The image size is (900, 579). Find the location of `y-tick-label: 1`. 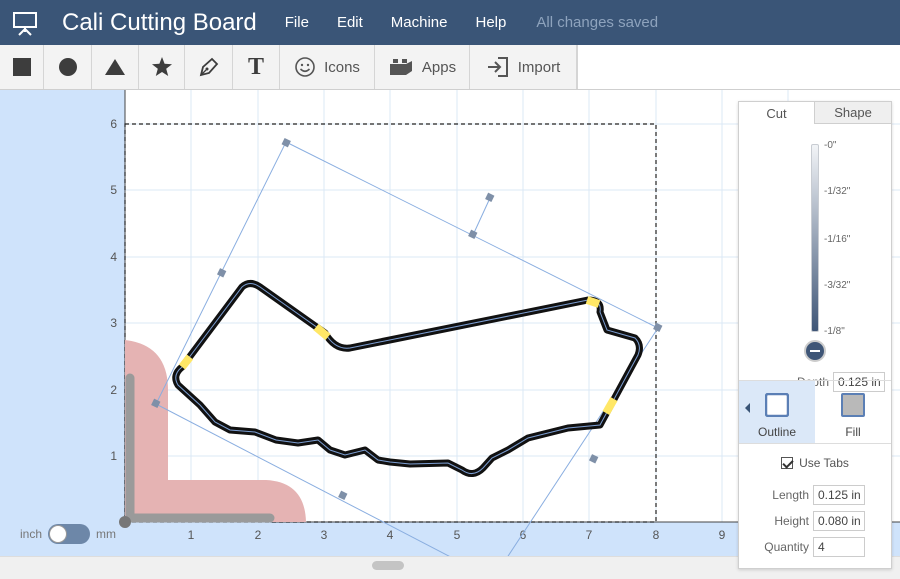

y-tick-label: 1 is located at coordinates (113, 456).